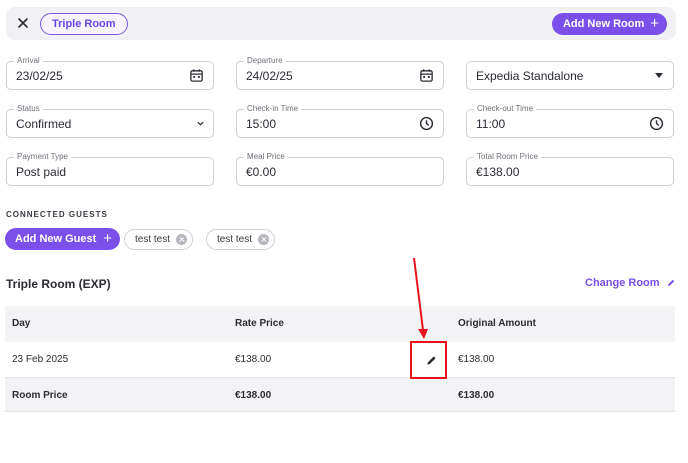 The width and height of the screenshot is (688, 463). I want to click on checkout-time-value: 11:00, so click(491, 124).